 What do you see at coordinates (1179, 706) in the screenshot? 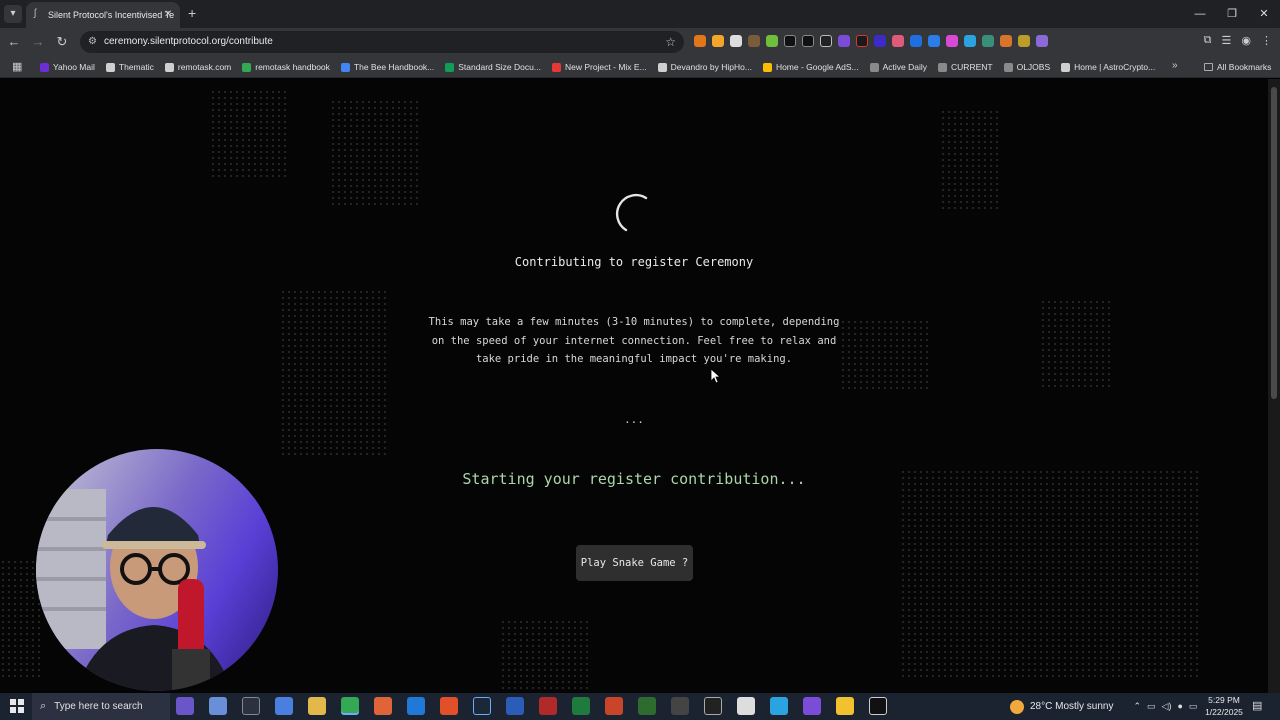
I see `microphone-icon: ●` at bounding box center [1179, 706].